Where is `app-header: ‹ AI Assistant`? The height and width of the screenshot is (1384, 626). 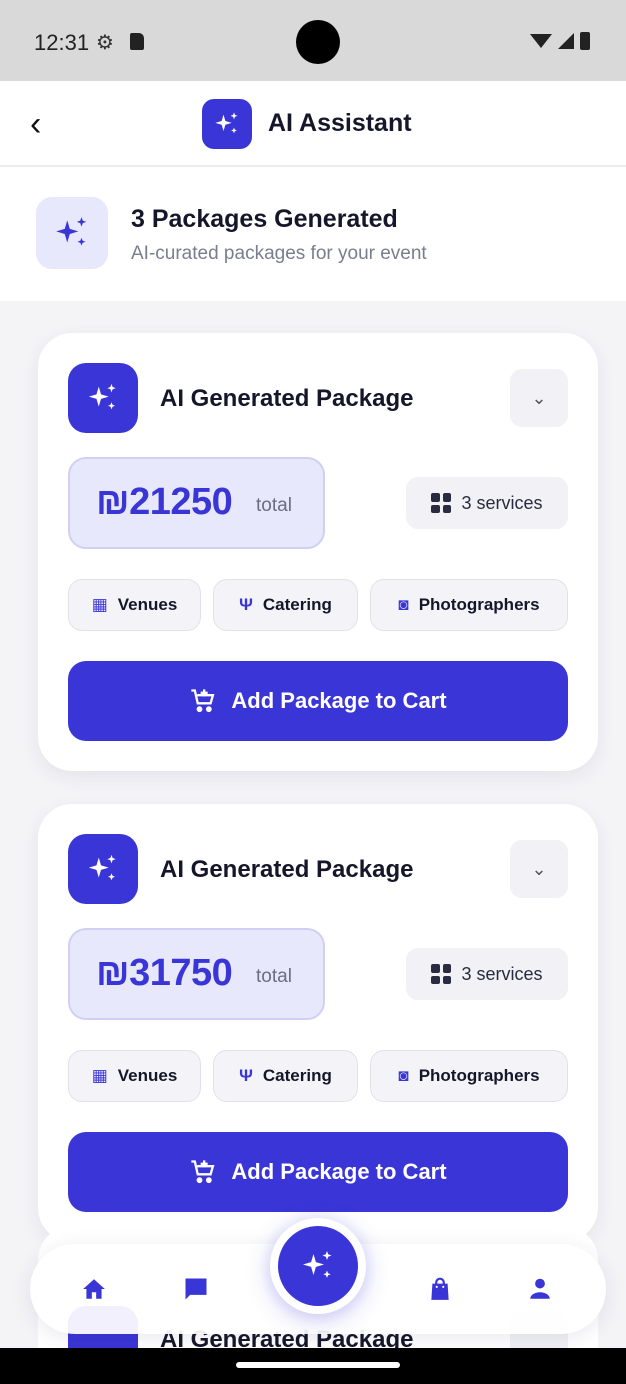
app-header: ‹ AI Assistant is located at coordinates (313, 124).